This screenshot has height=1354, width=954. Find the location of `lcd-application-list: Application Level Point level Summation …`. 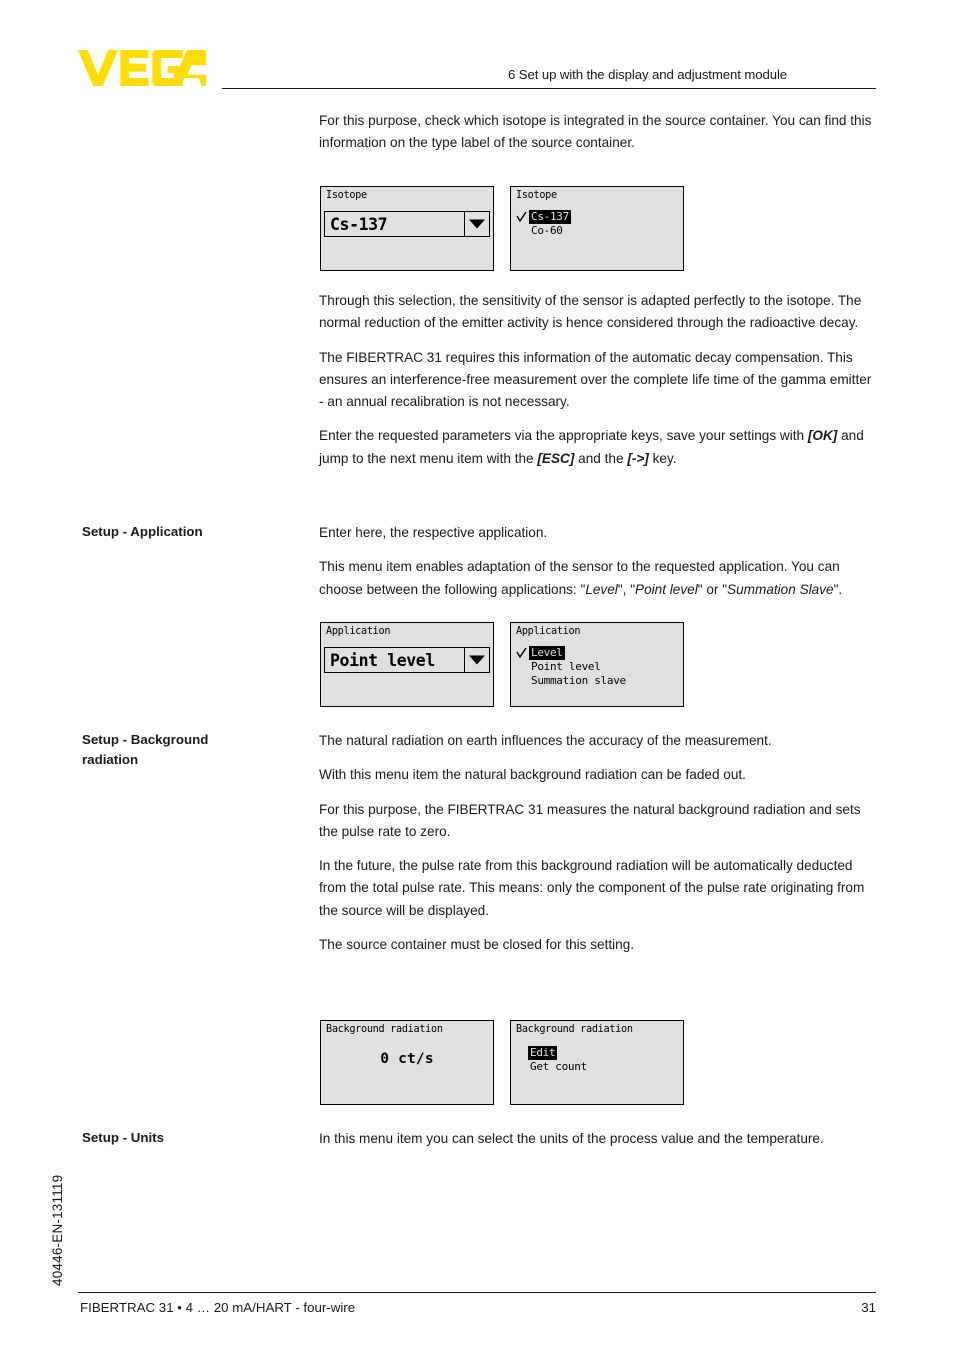

lcd-application-list: Application Level Point level Summation … is located at coordinates (597, 664).